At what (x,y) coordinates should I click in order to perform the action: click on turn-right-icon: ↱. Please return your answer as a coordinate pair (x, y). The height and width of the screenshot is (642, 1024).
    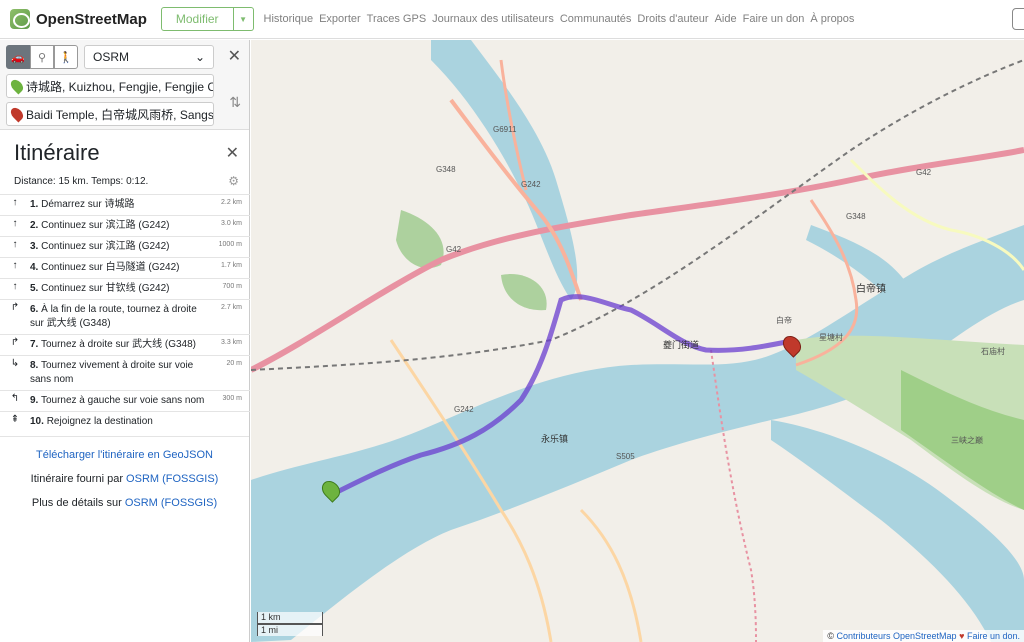
    Looking at the image, I should click on (15, 345).